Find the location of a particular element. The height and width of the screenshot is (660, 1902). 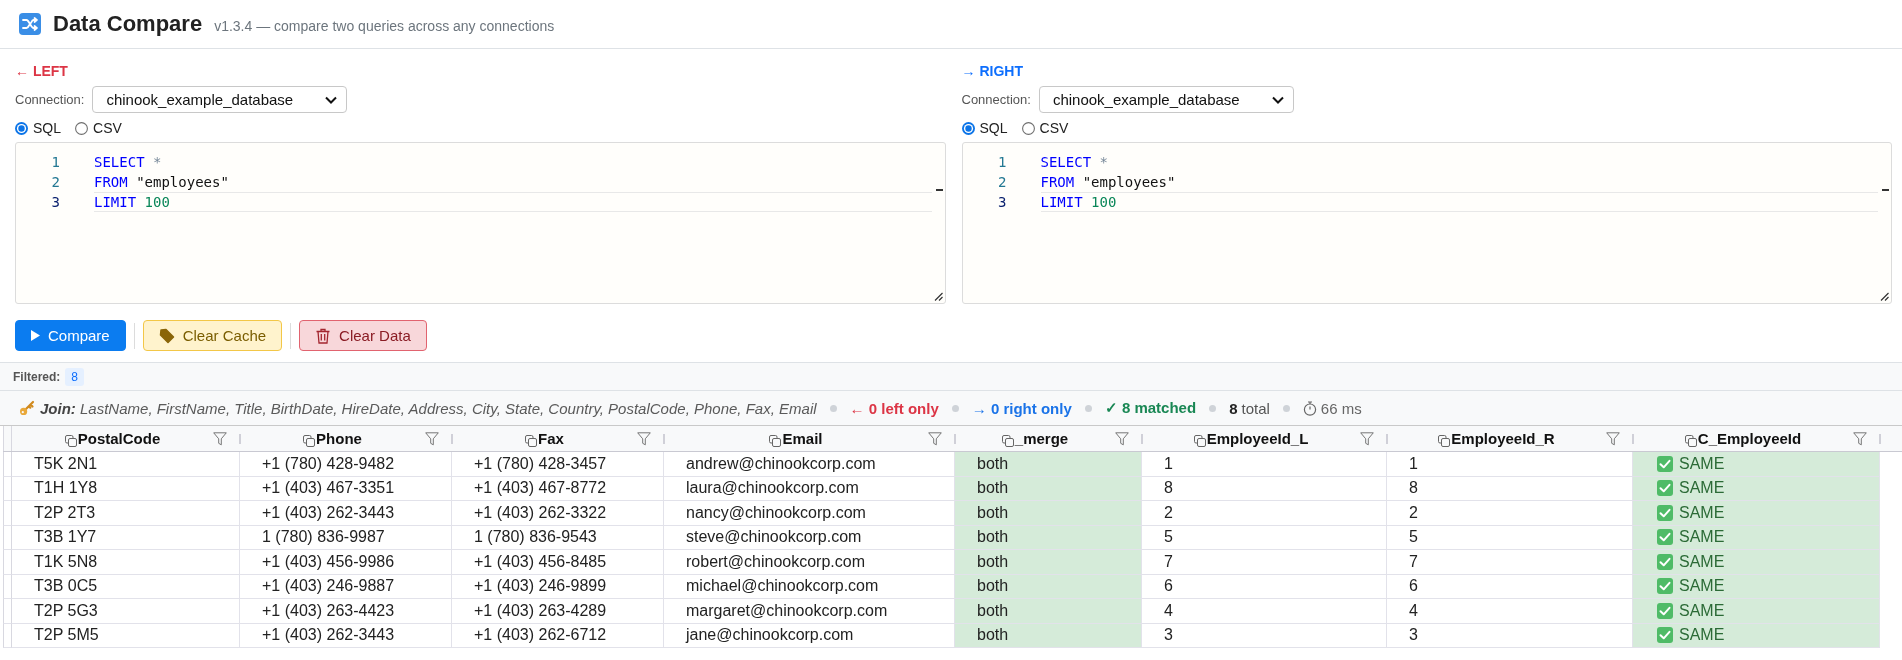

panel-heading: ← LEFT is located at coordinates (42, 71).